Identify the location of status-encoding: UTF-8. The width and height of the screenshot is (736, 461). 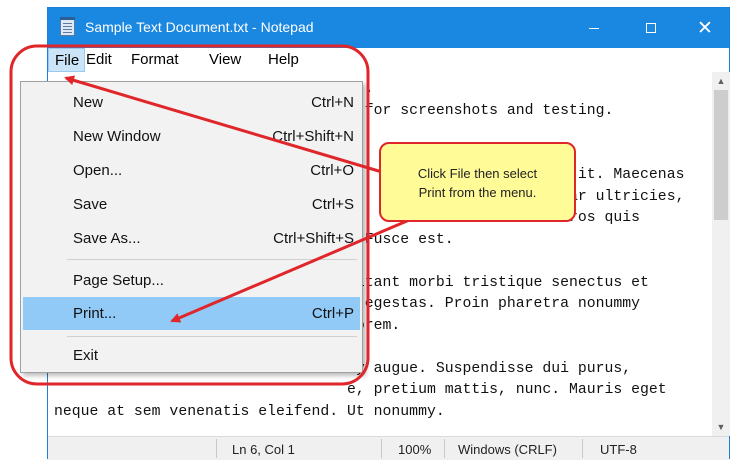
(618, 449).